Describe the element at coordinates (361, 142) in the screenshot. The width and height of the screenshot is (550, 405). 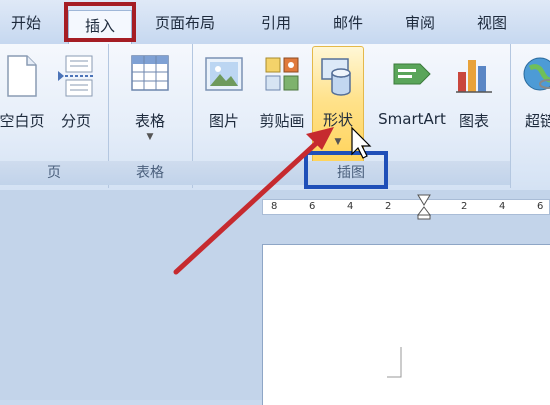
I see `mouse-cursor-icon` at that location.